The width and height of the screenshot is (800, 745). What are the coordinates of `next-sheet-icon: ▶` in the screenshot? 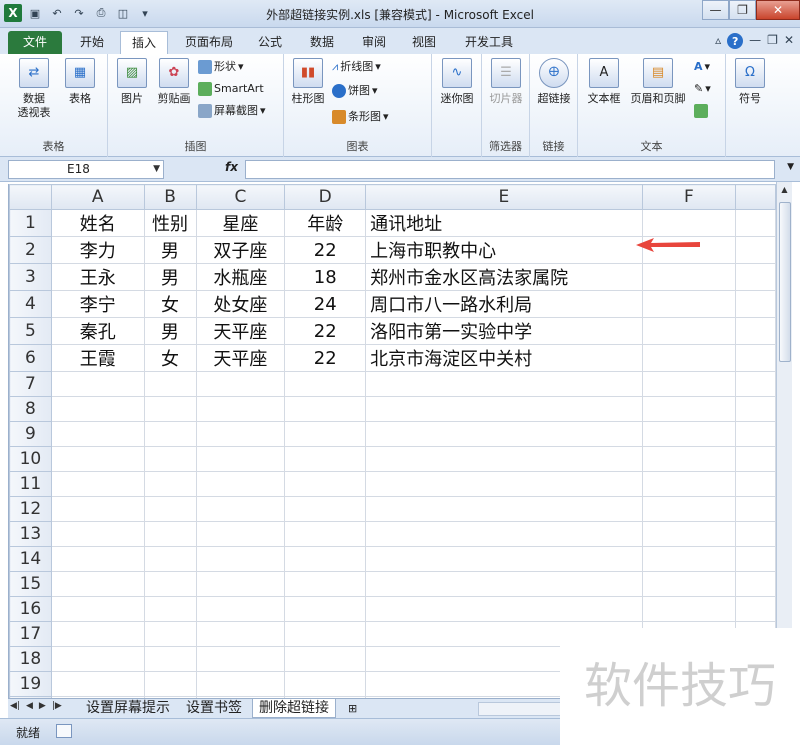 It's located at (42, 706).